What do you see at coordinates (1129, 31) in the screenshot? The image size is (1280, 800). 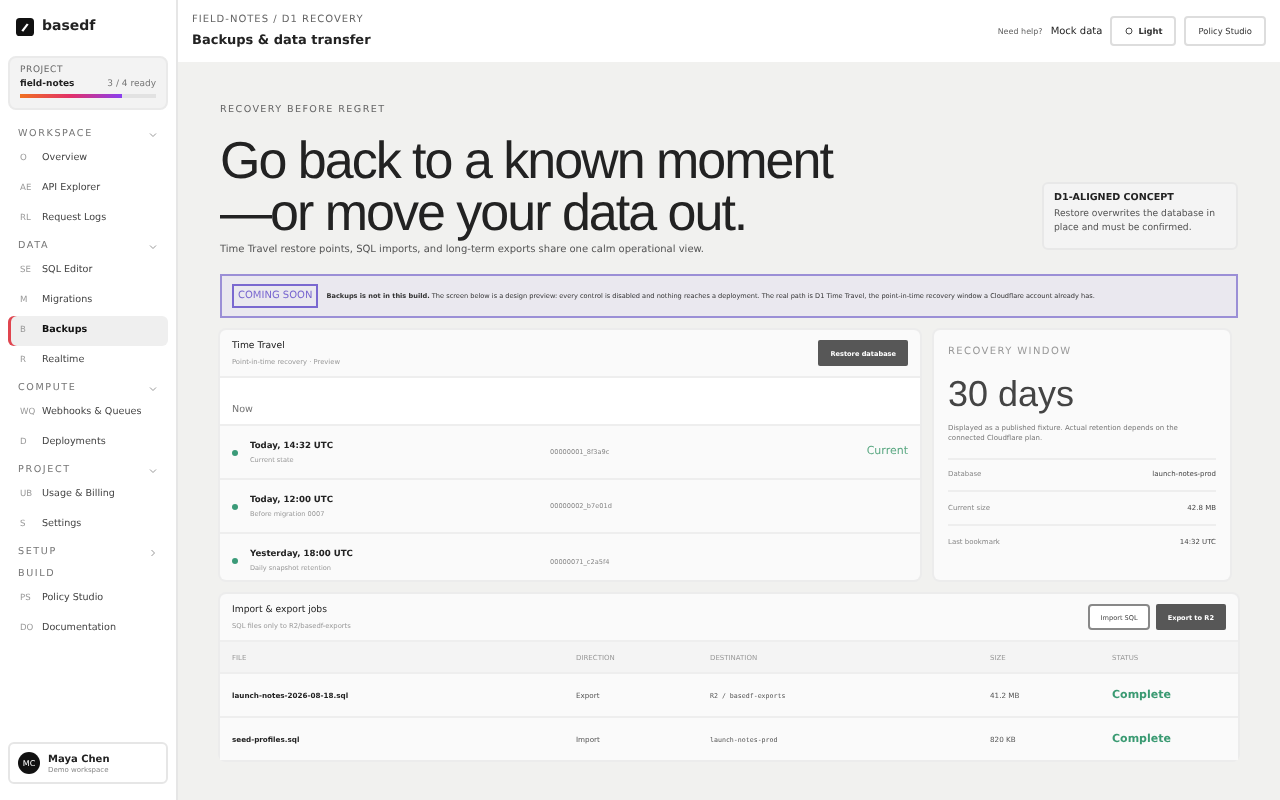 I see `sun-icon` at bounding box center [1129, 31].